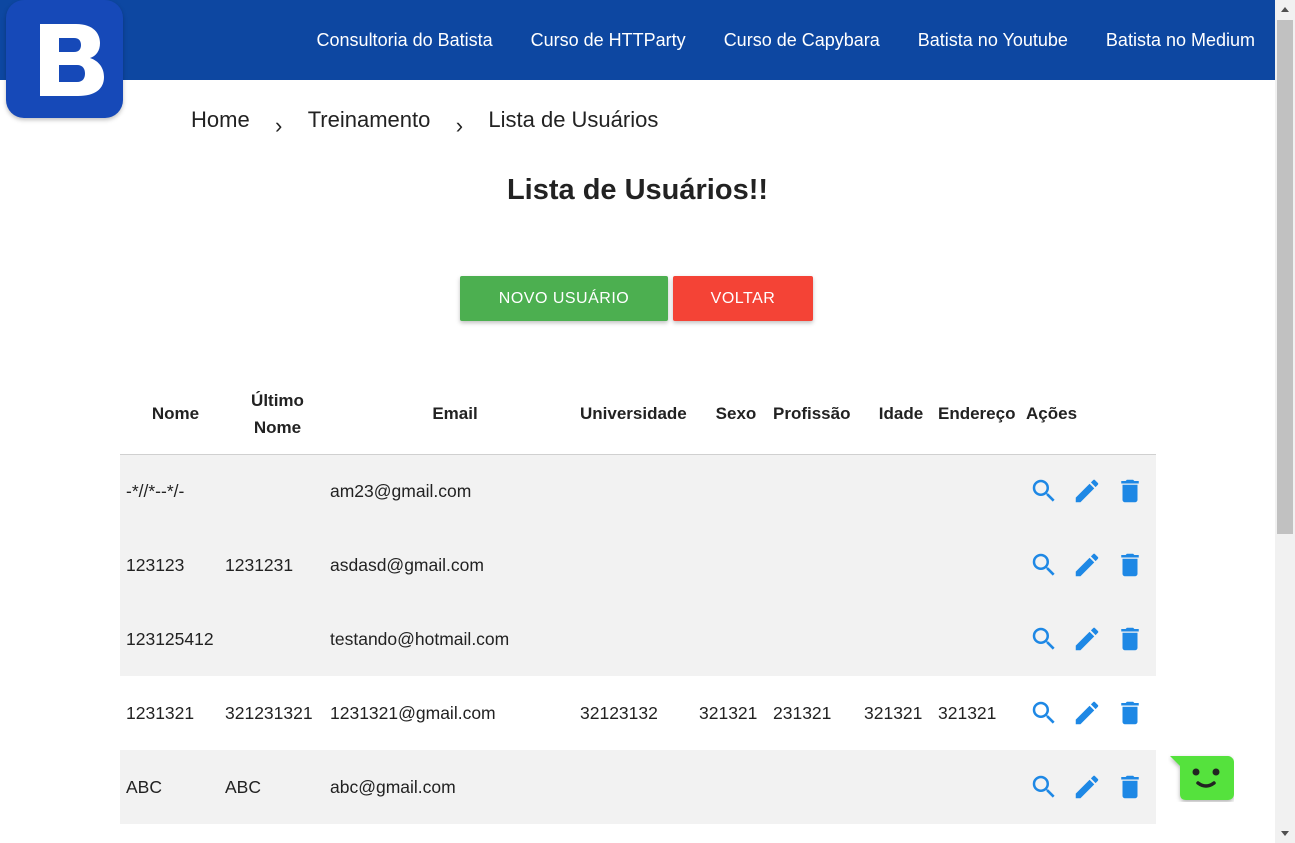 This screenshot has height=843, width=1295. Describe the element at coordinates (638, 491) in the screenshot. I see `table-row: -*//*--*/- am23@gmail.com` at that location.